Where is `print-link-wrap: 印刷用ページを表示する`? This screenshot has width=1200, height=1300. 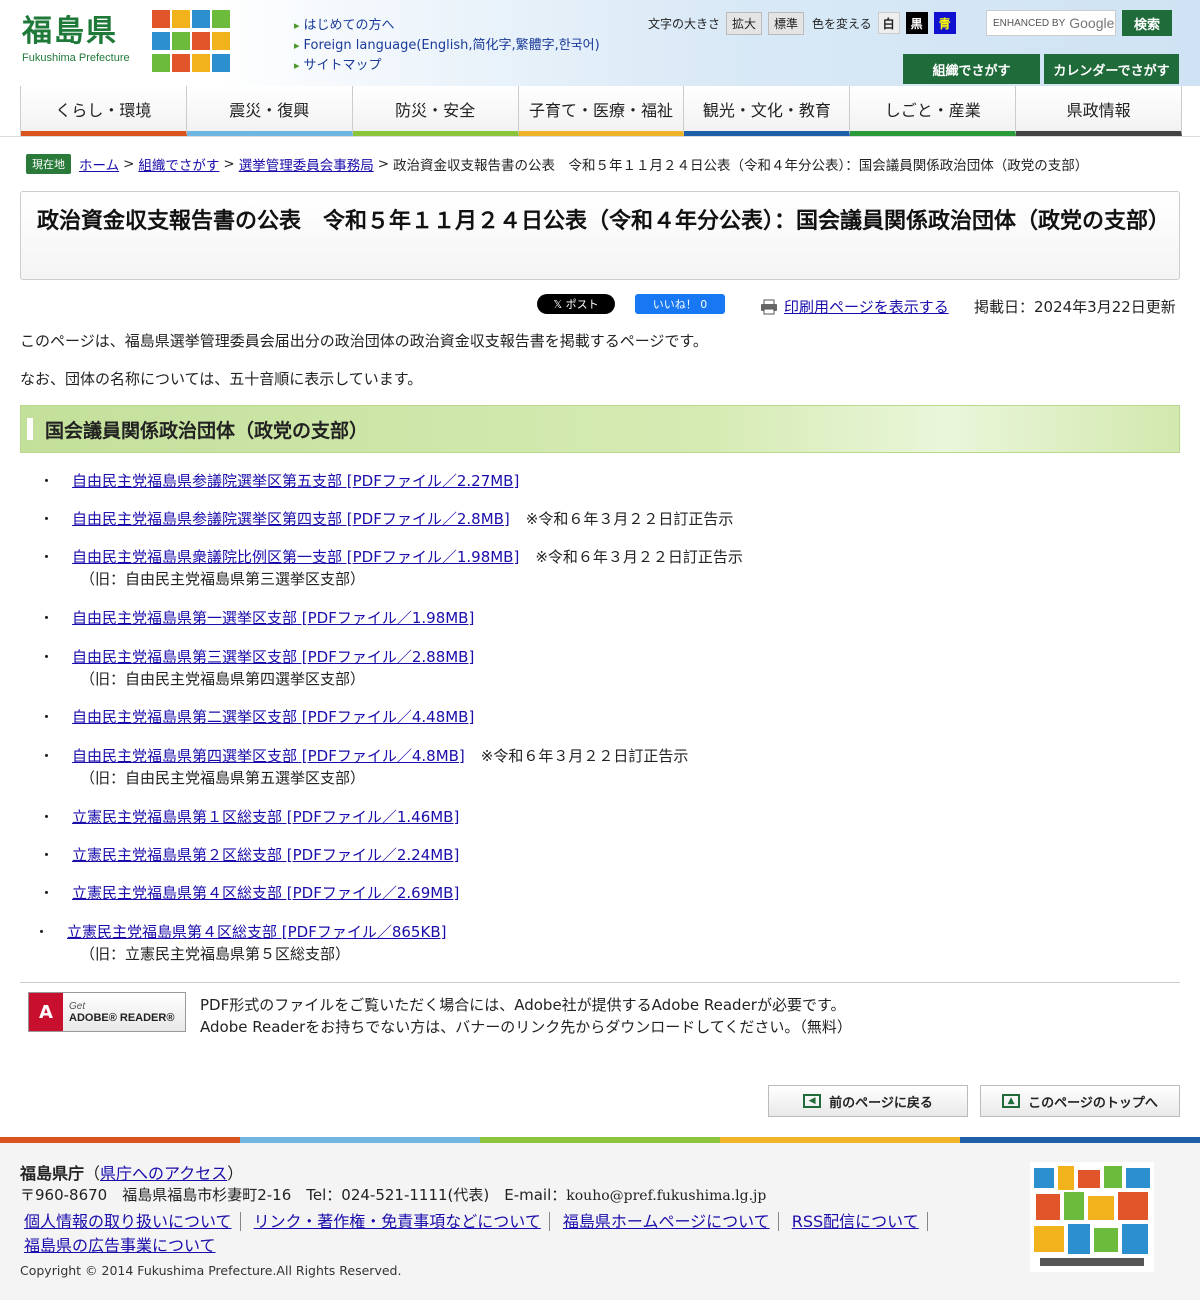
print-link-wrap: 印刷用ページを表示する is located at coordinates (854, 306).